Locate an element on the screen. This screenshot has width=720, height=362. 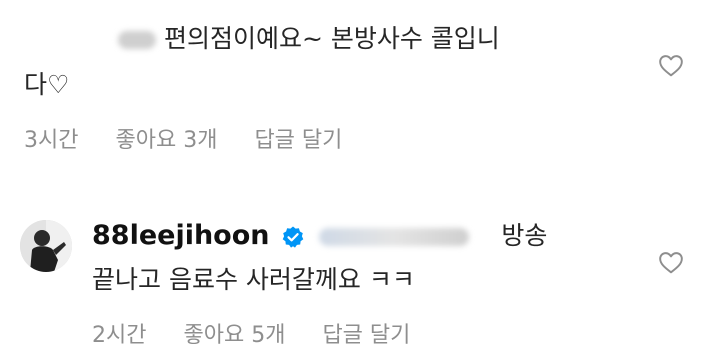
comment-meta: 3시간 좋아요 3개 답글 달기 is located at coordinates (198, 138).